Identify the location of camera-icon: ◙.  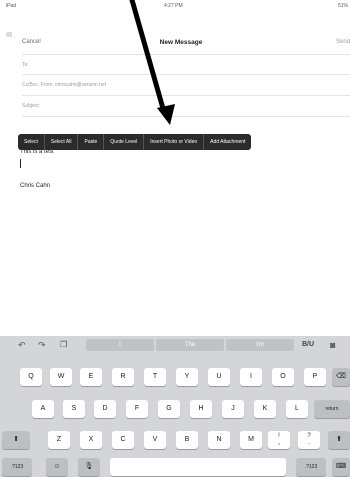
(332, 345).